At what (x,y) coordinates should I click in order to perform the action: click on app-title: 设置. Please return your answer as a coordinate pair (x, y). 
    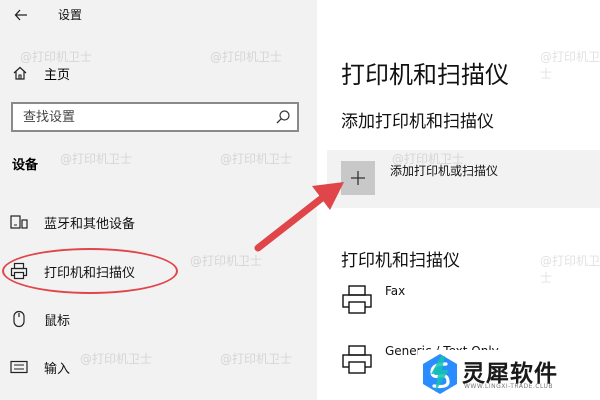
    Looking at the image, I should click on (70, 15).